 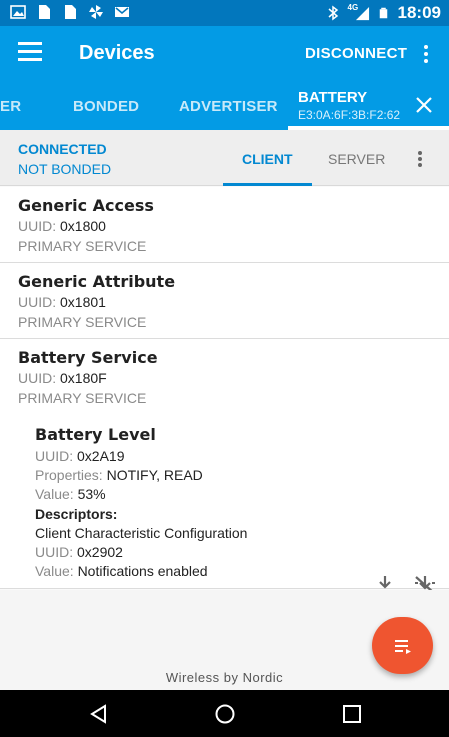 I want to click on connection-overflow-icon, so click(x=420, y=159).